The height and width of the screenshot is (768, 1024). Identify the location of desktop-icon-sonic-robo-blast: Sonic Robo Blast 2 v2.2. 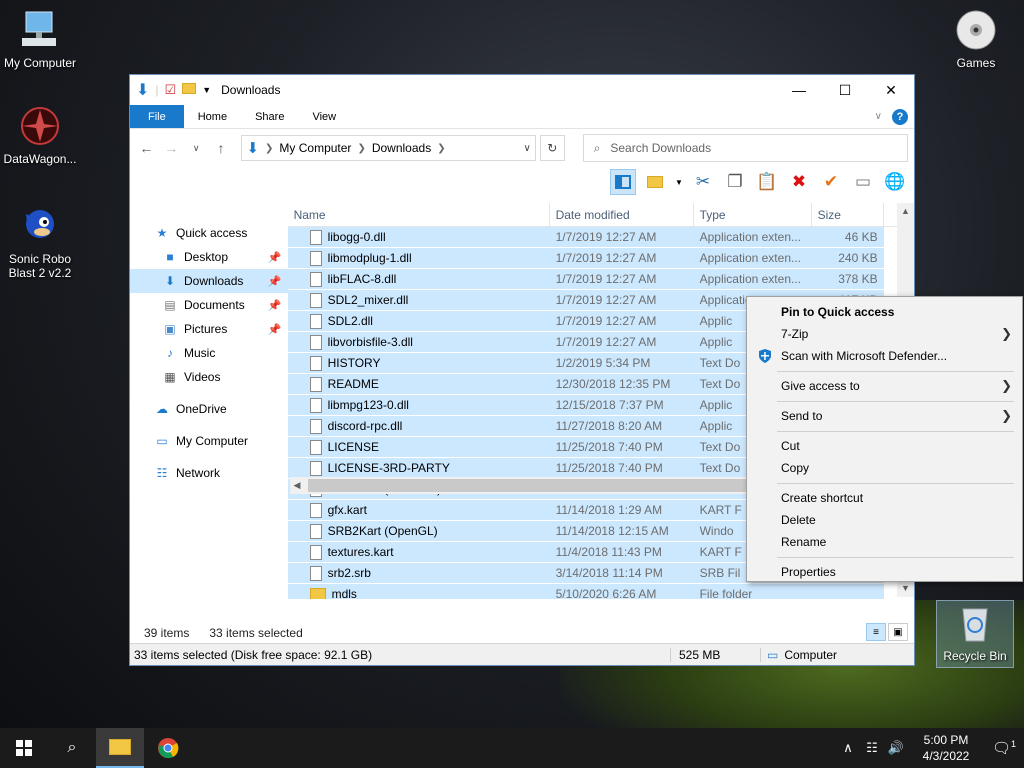
(40, 242).